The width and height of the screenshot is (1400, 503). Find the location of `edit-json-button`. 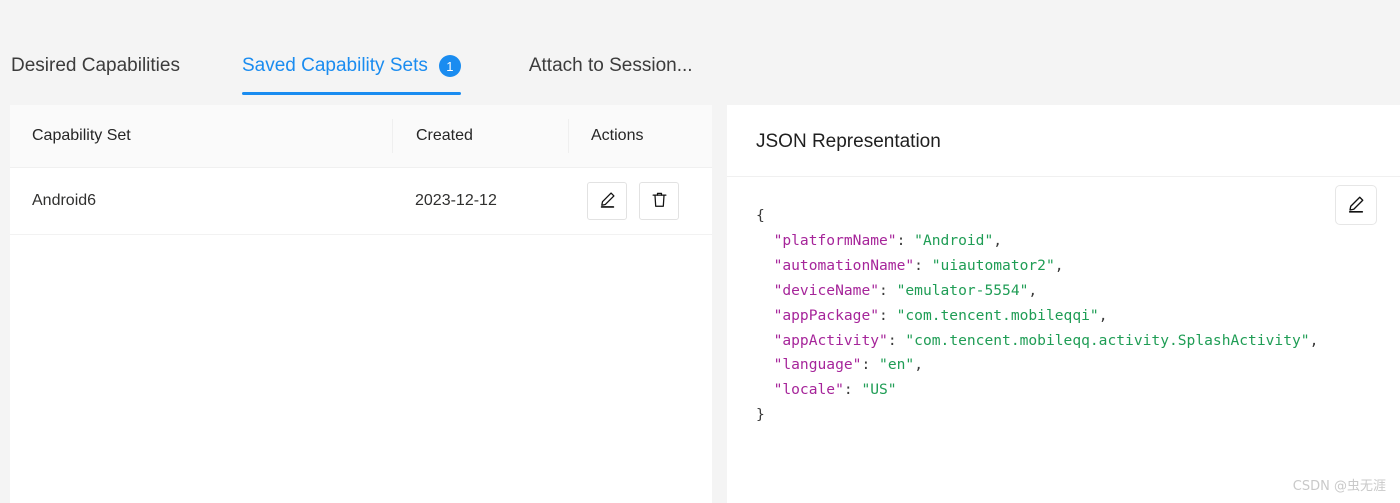

edit-json-button is located at coordinates (1356, 205).